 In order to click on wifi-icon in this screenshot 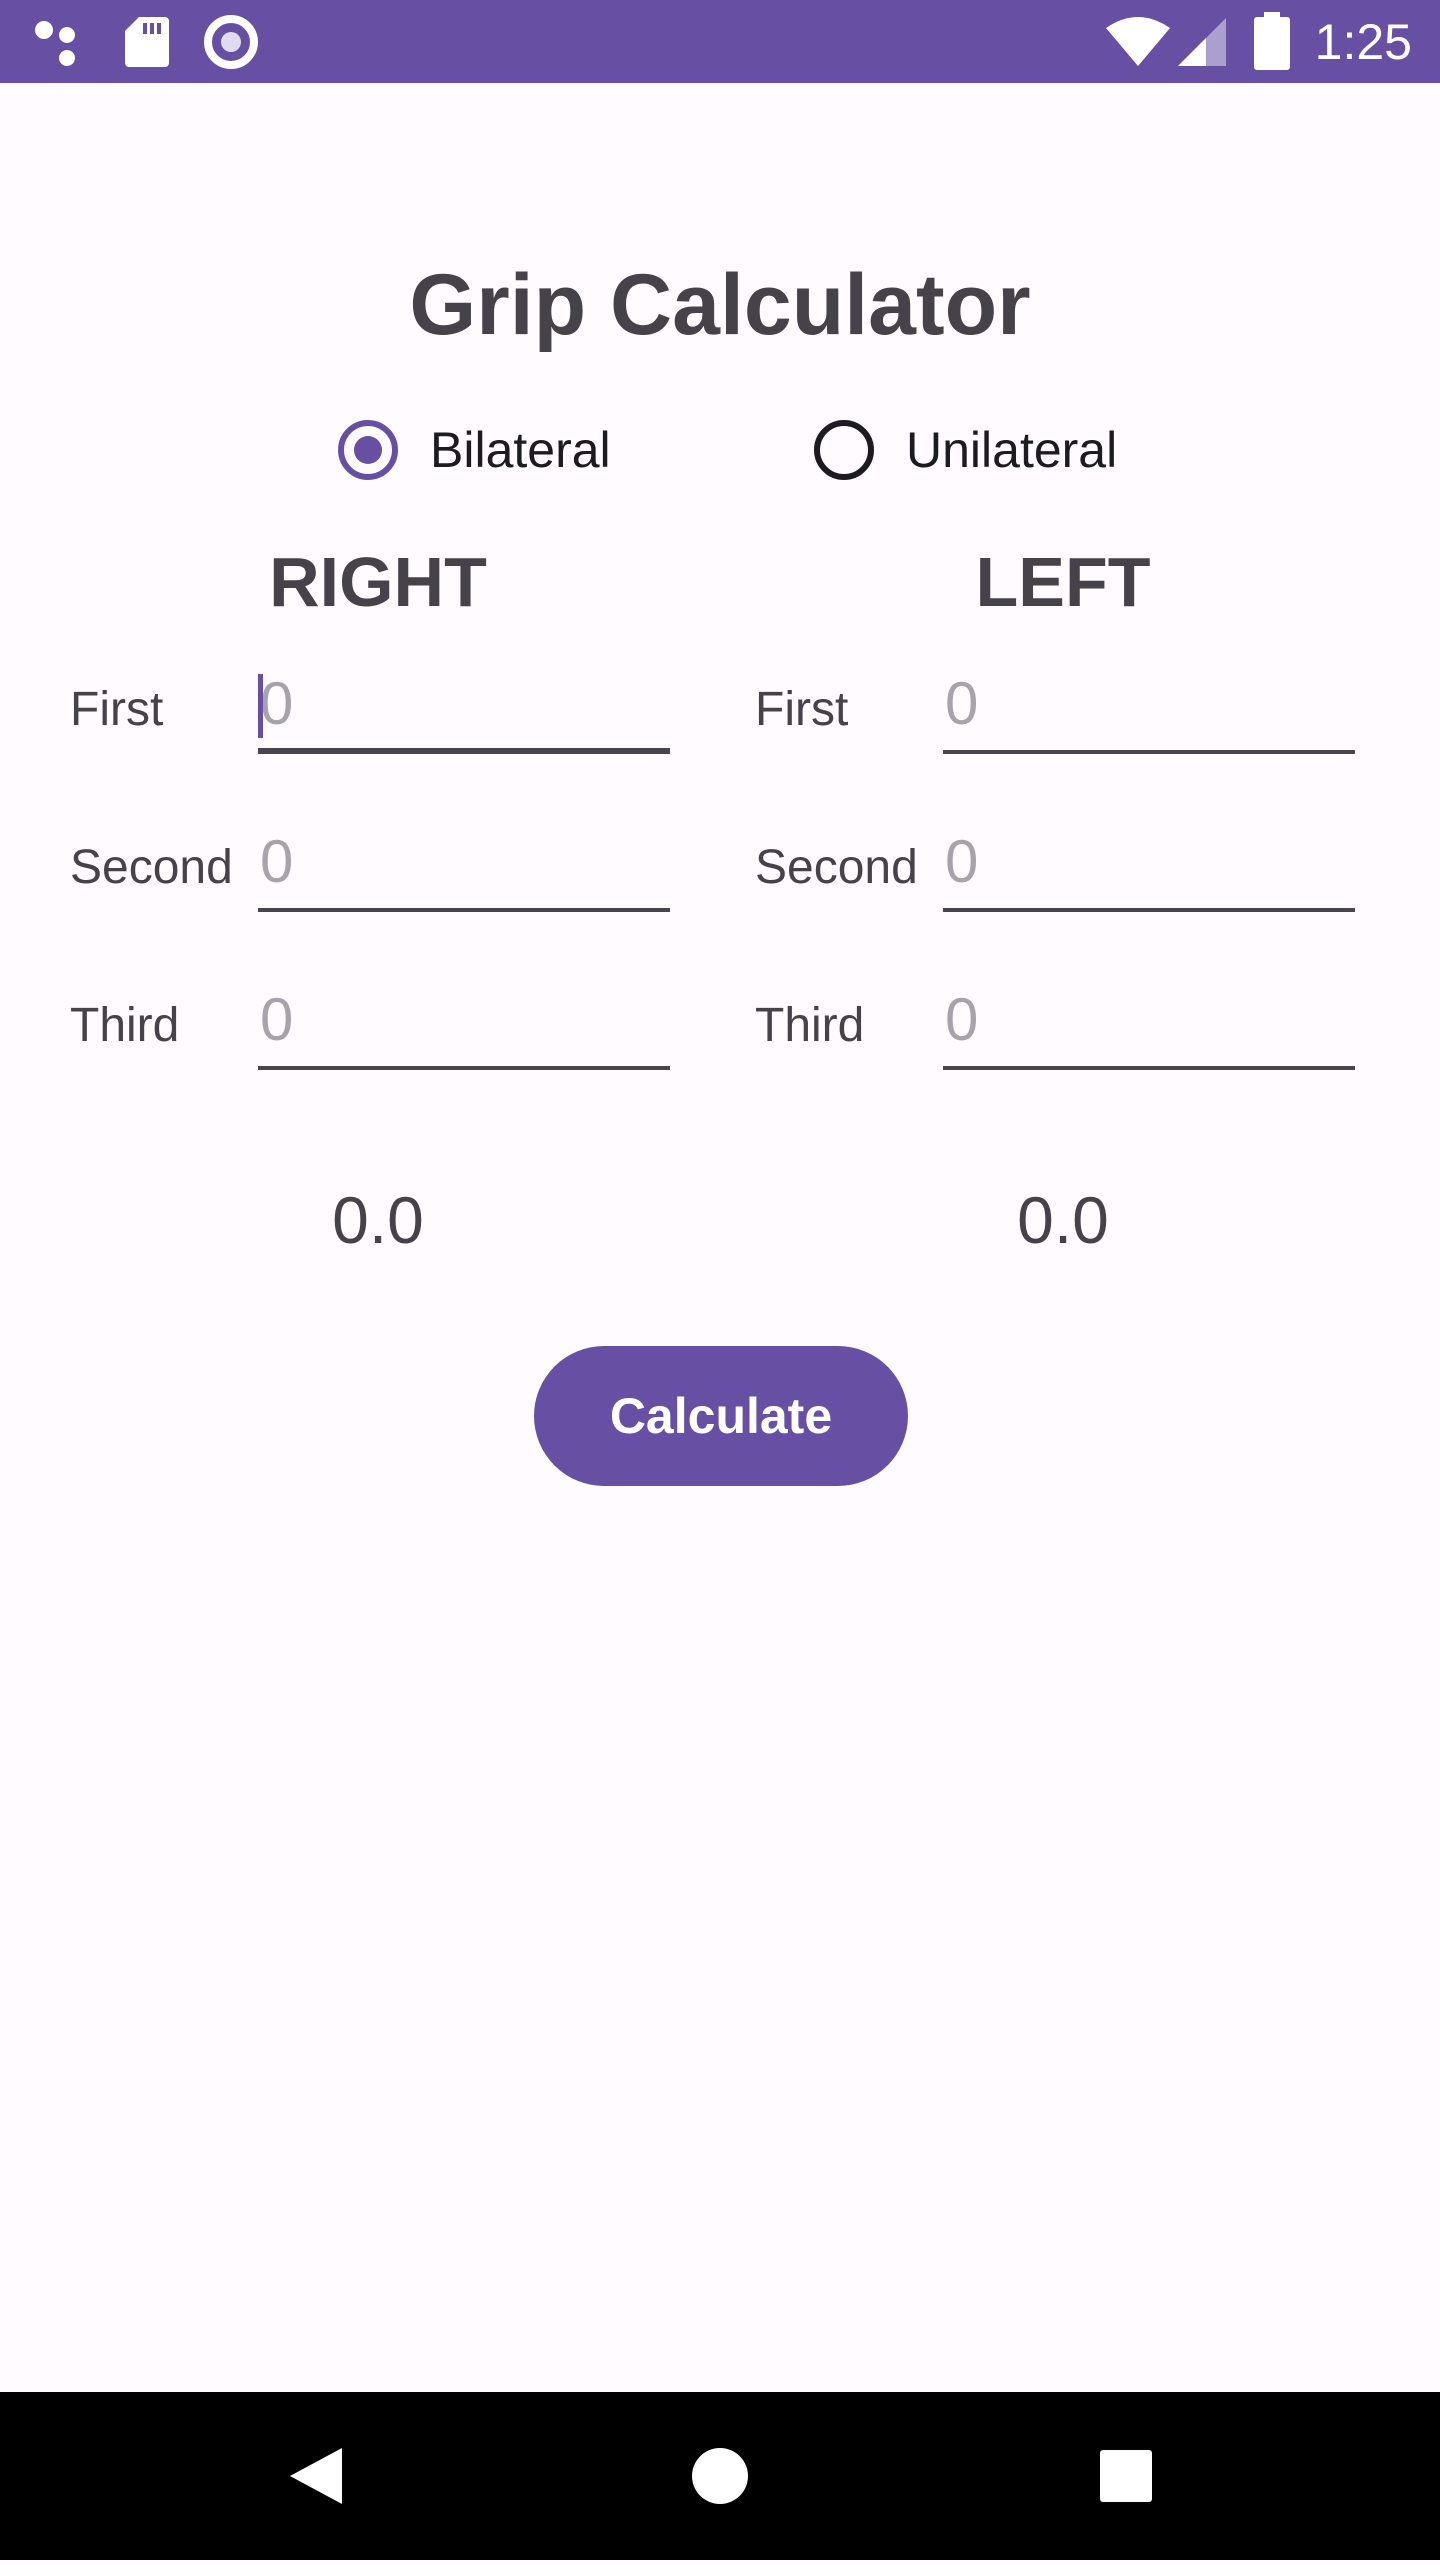, I will do `click(1138, 41)`.